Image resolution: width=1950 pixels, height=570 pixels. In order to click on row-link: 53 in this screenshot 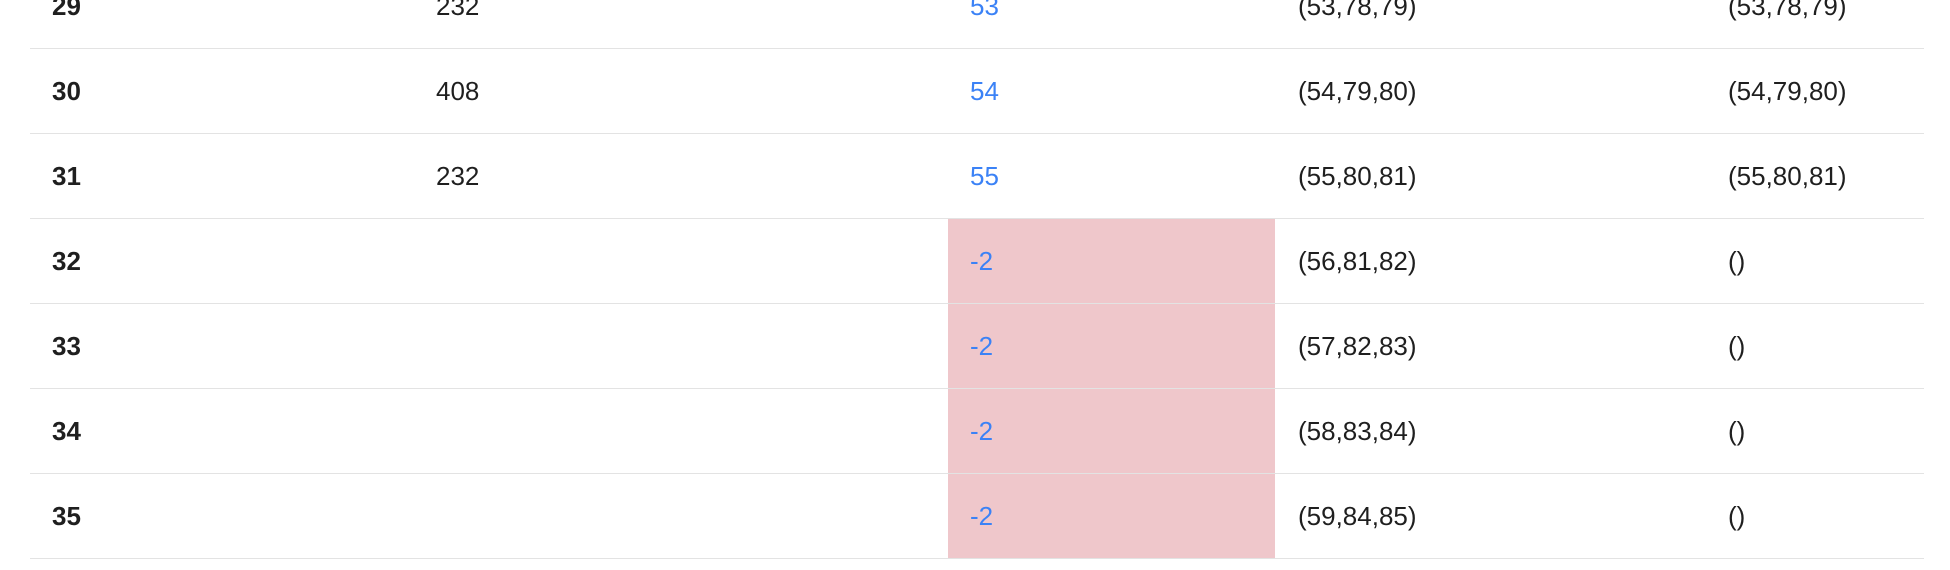, I will do `click(1111, 24)`.